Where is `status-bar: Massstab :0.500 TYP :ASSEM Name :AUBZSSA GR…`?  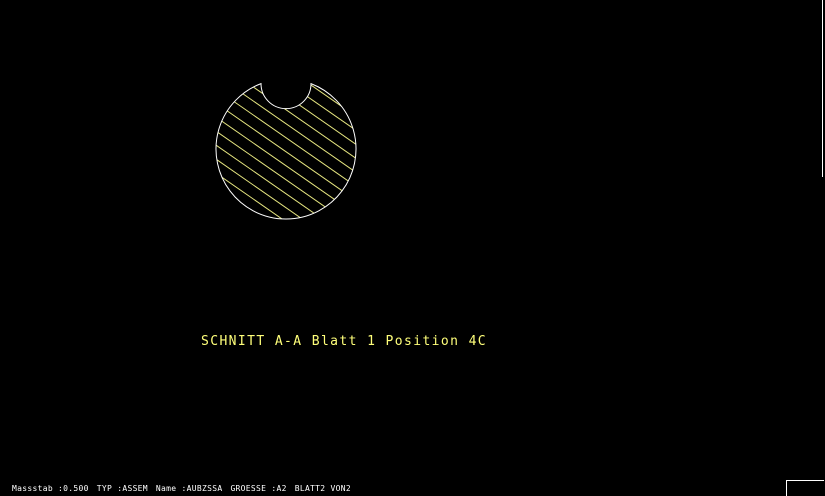
status-bar: Massstab :0.500 TYP :ASSEM Name :AUBZSSA GR… is located at coordinates (185, 488).